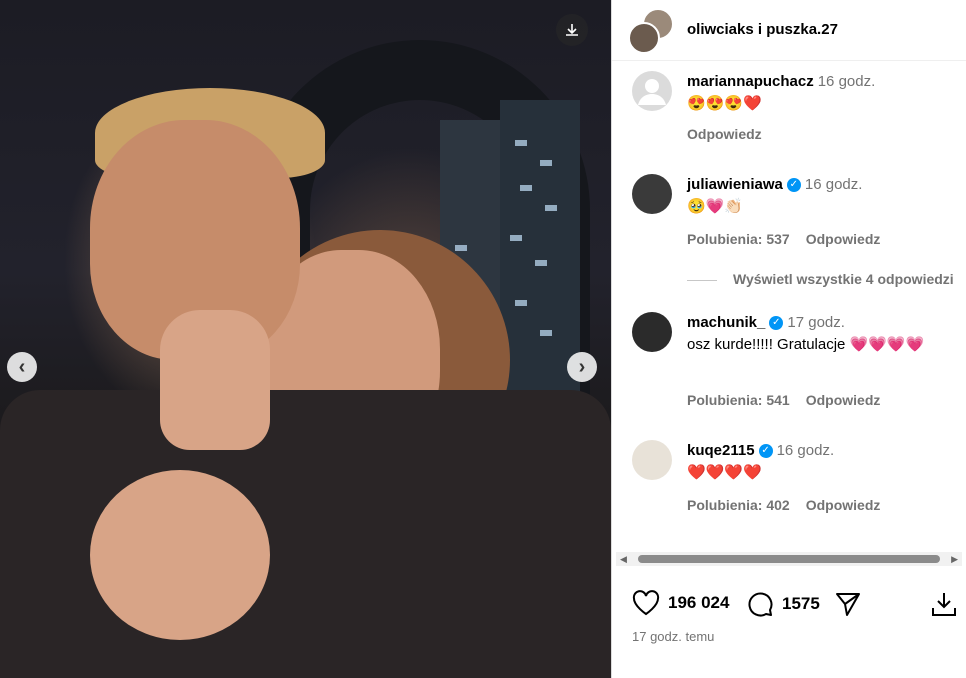 This screenshot has height=678, width=966. What do you see at coordinates (738, 505) in the screenshot?
I see `likes-count: Polubienia: 402` at bounding box center [738, 505].